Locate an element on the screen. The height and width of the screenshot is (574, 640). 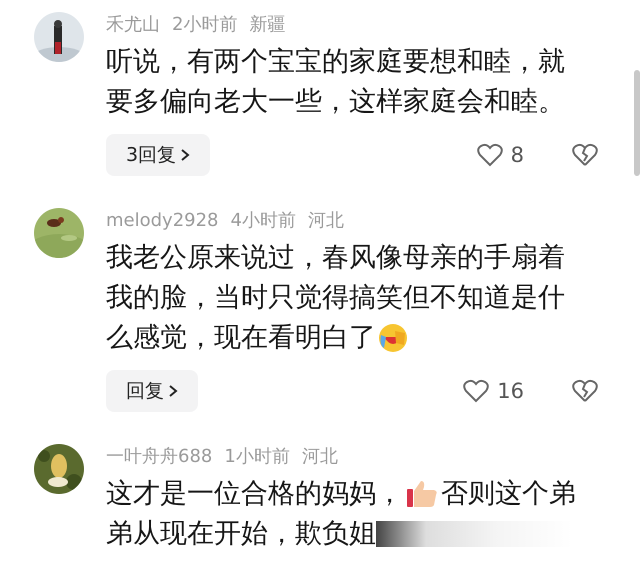
post-time: 2小时前 is located at coordinates (205, 25).